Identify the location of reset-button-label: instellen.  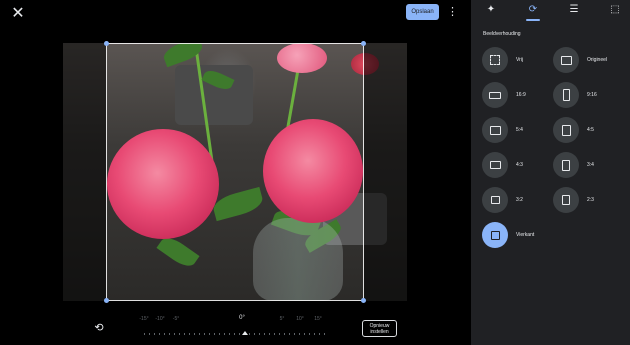
(379, 332).